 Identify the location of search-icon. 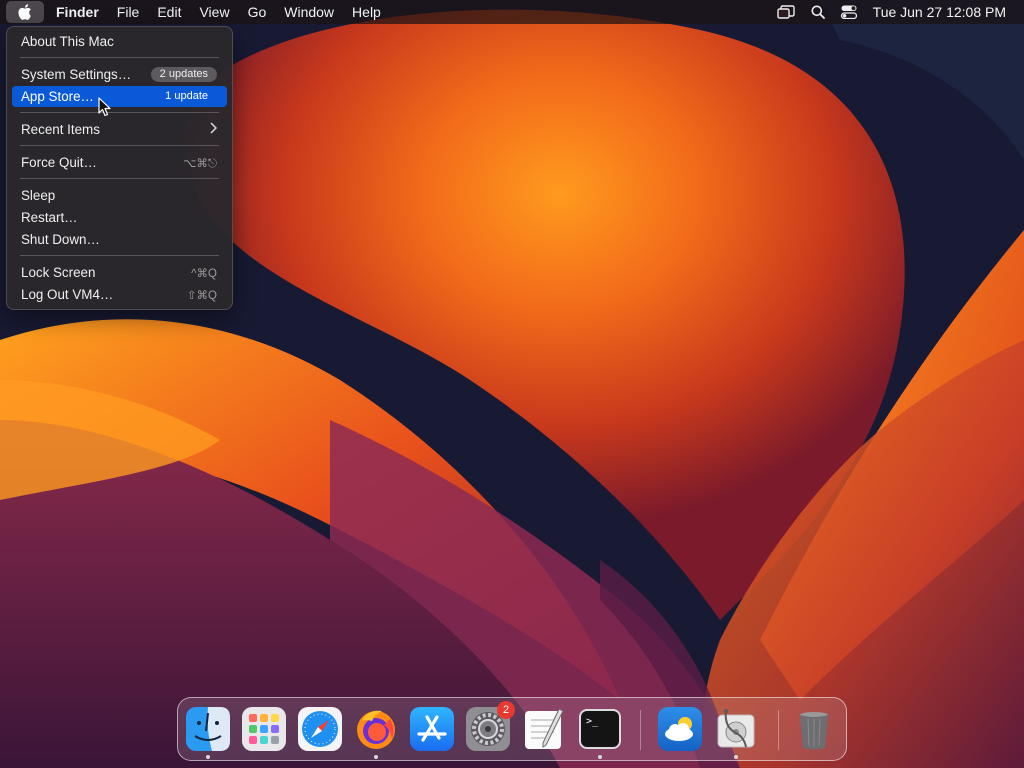
(818, 12).